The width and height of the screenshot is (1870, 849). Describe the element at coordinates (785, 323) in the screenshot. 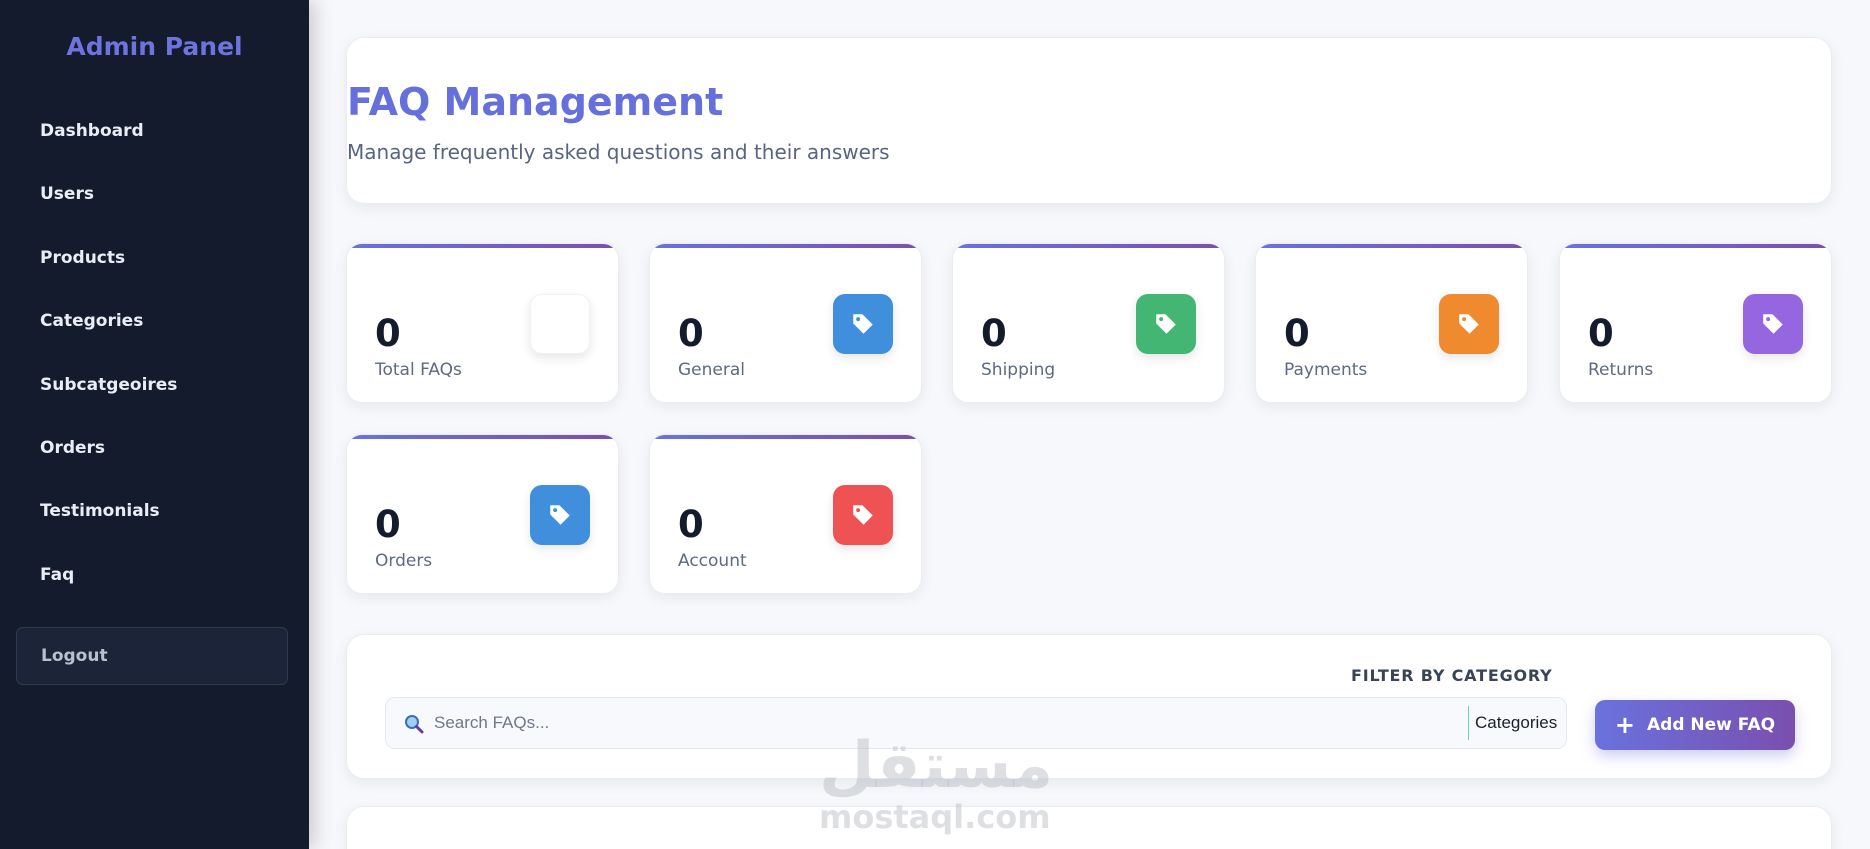

I see `stat-card-general: 0 General` at that location.